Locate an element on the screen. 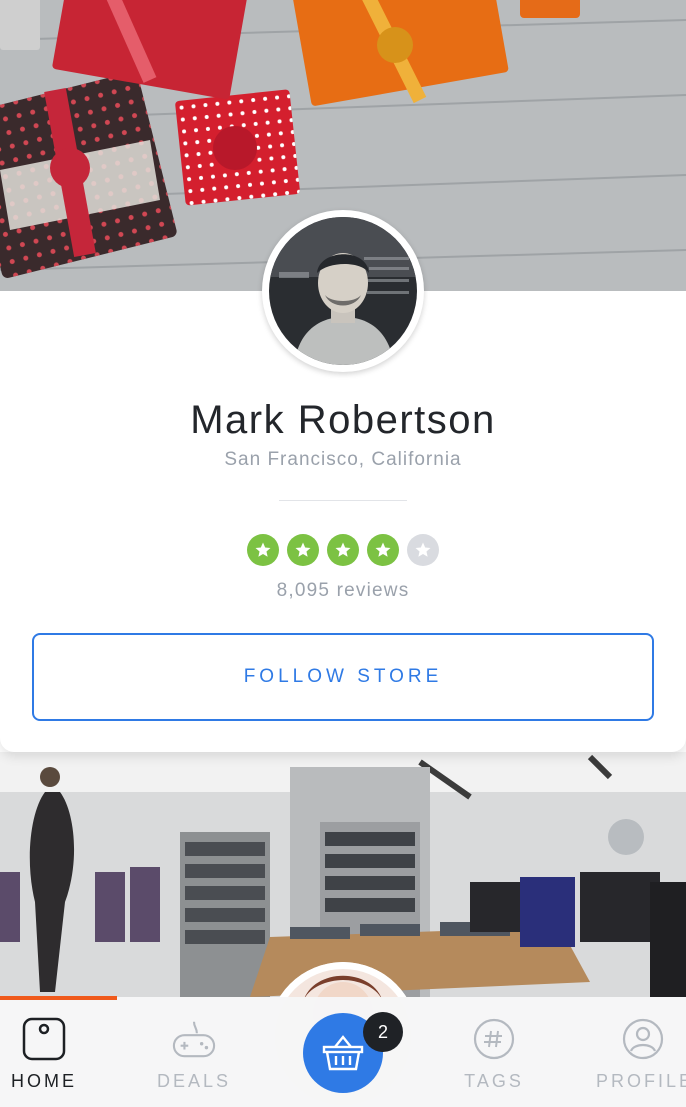  profile-name: Mark Robertson is located at coordinates (343, 420).